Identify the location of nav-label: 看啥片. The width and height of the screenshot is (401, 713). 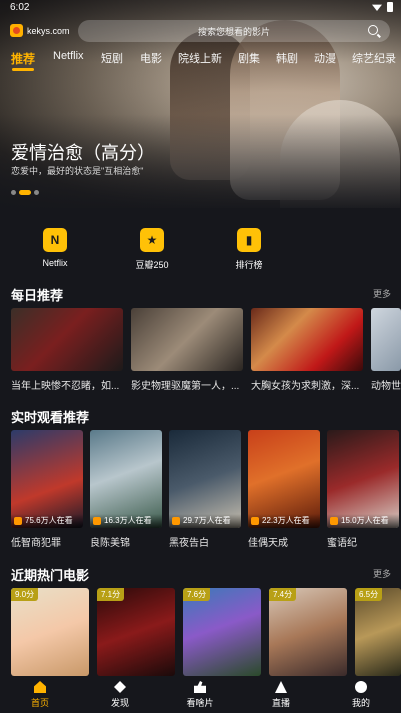
(200, 703).